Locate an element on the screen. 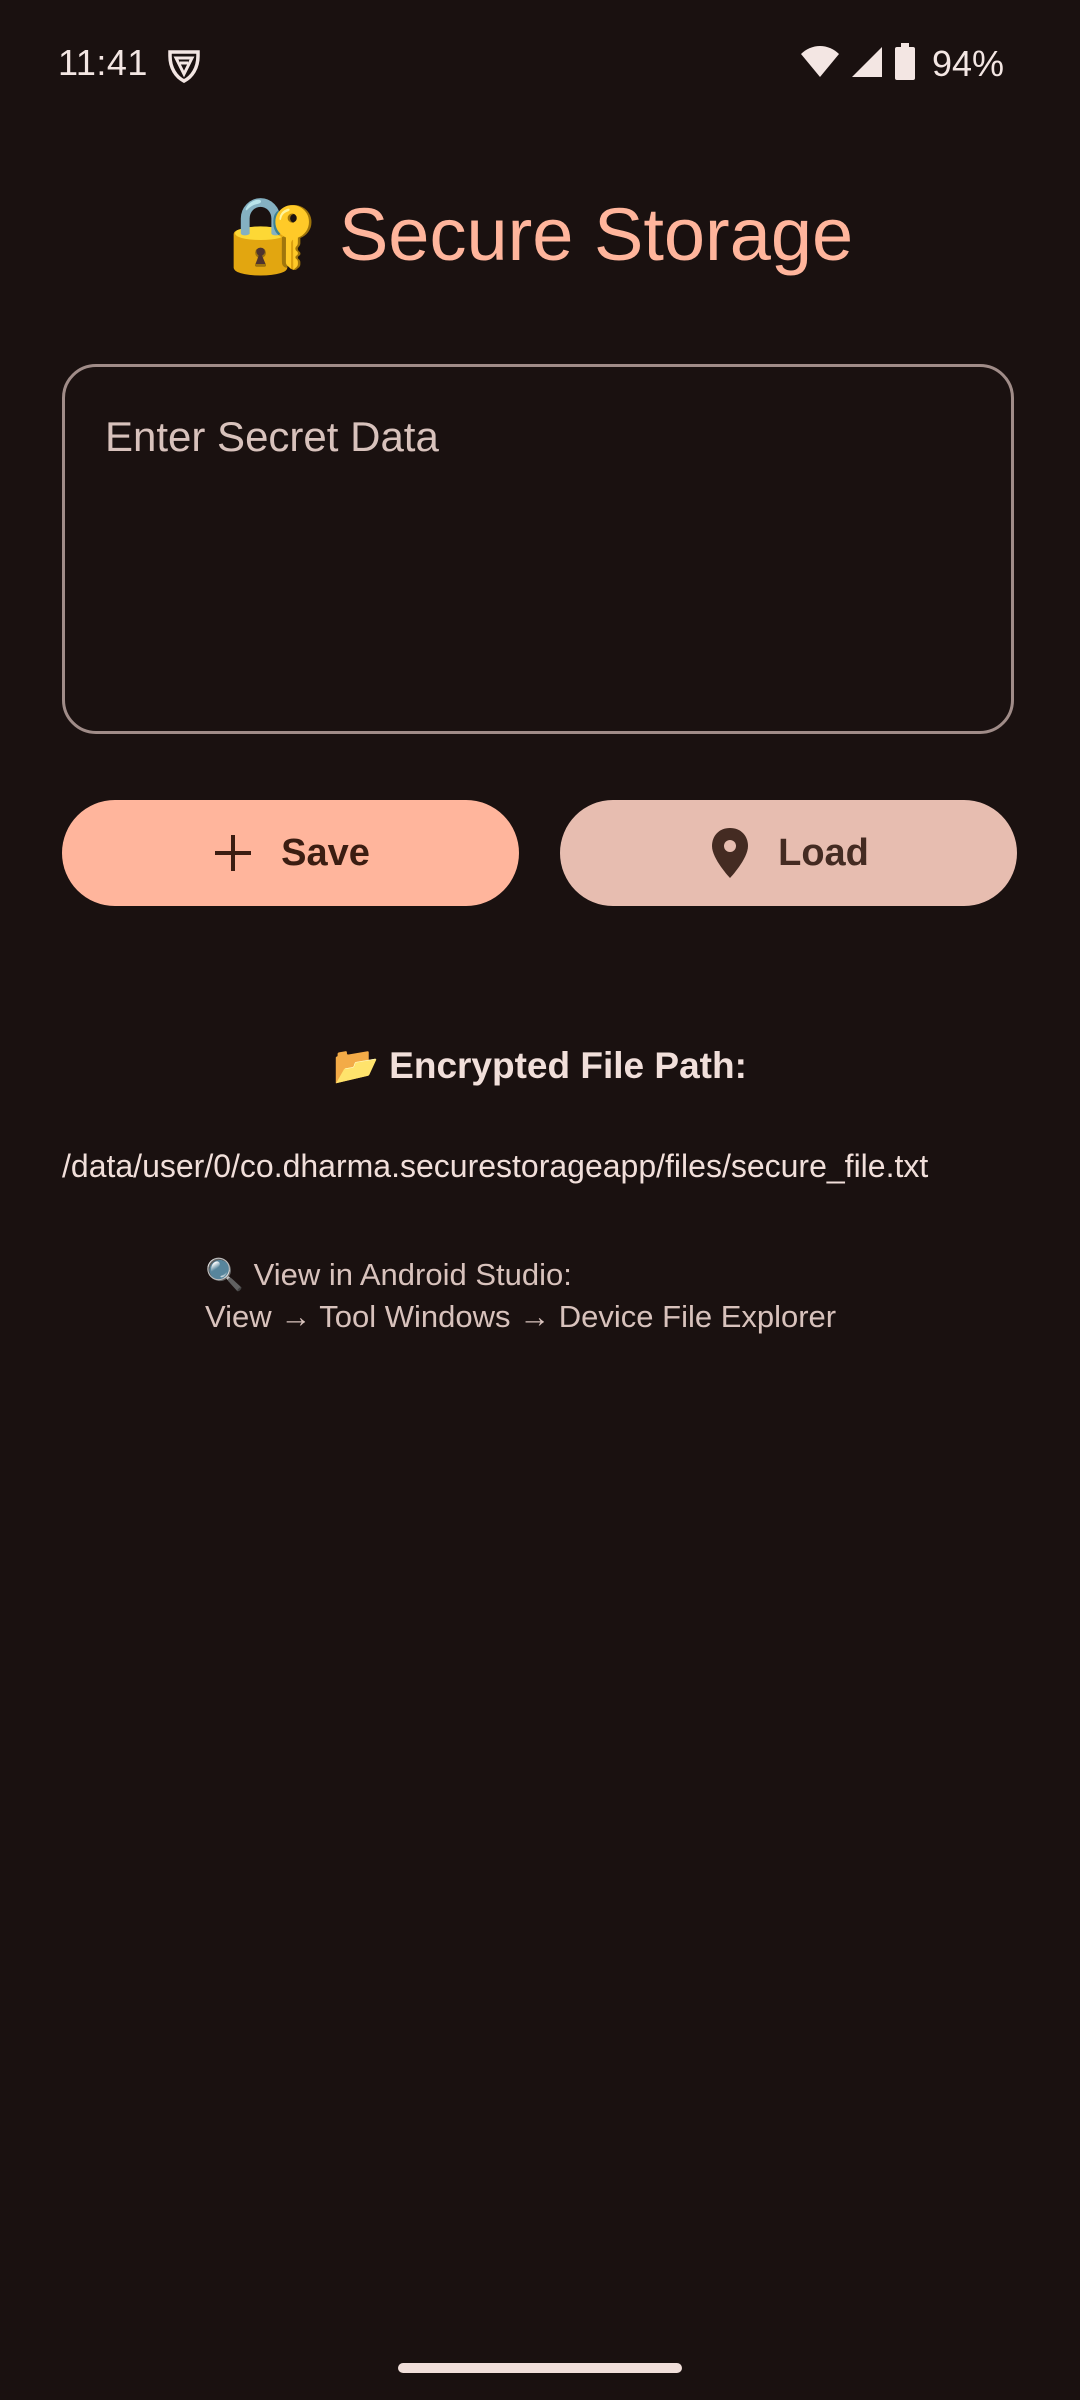 This screenshot has width=1080, height=2400. magnifier-icon: 🔍 is located at coordinates (224, 1275).